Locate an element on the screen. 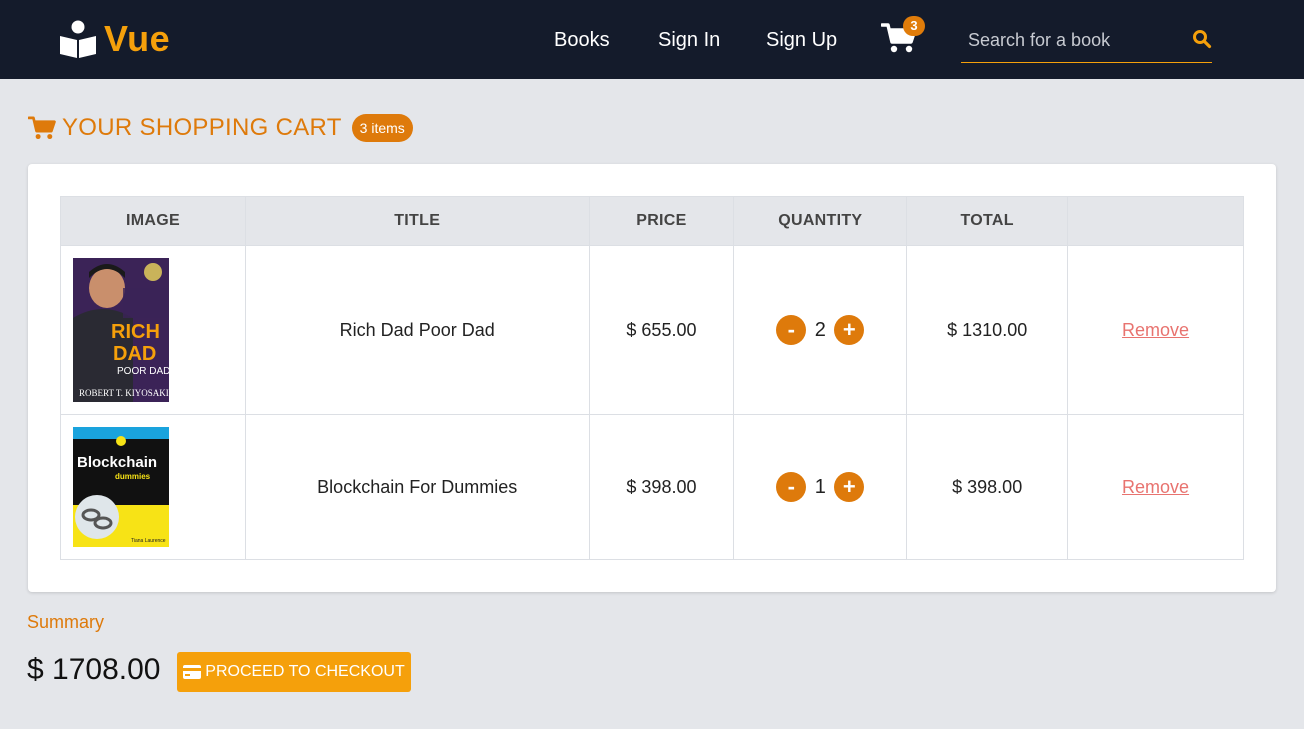  item-count-badge: 3 items is located at coordinates (382, 128).